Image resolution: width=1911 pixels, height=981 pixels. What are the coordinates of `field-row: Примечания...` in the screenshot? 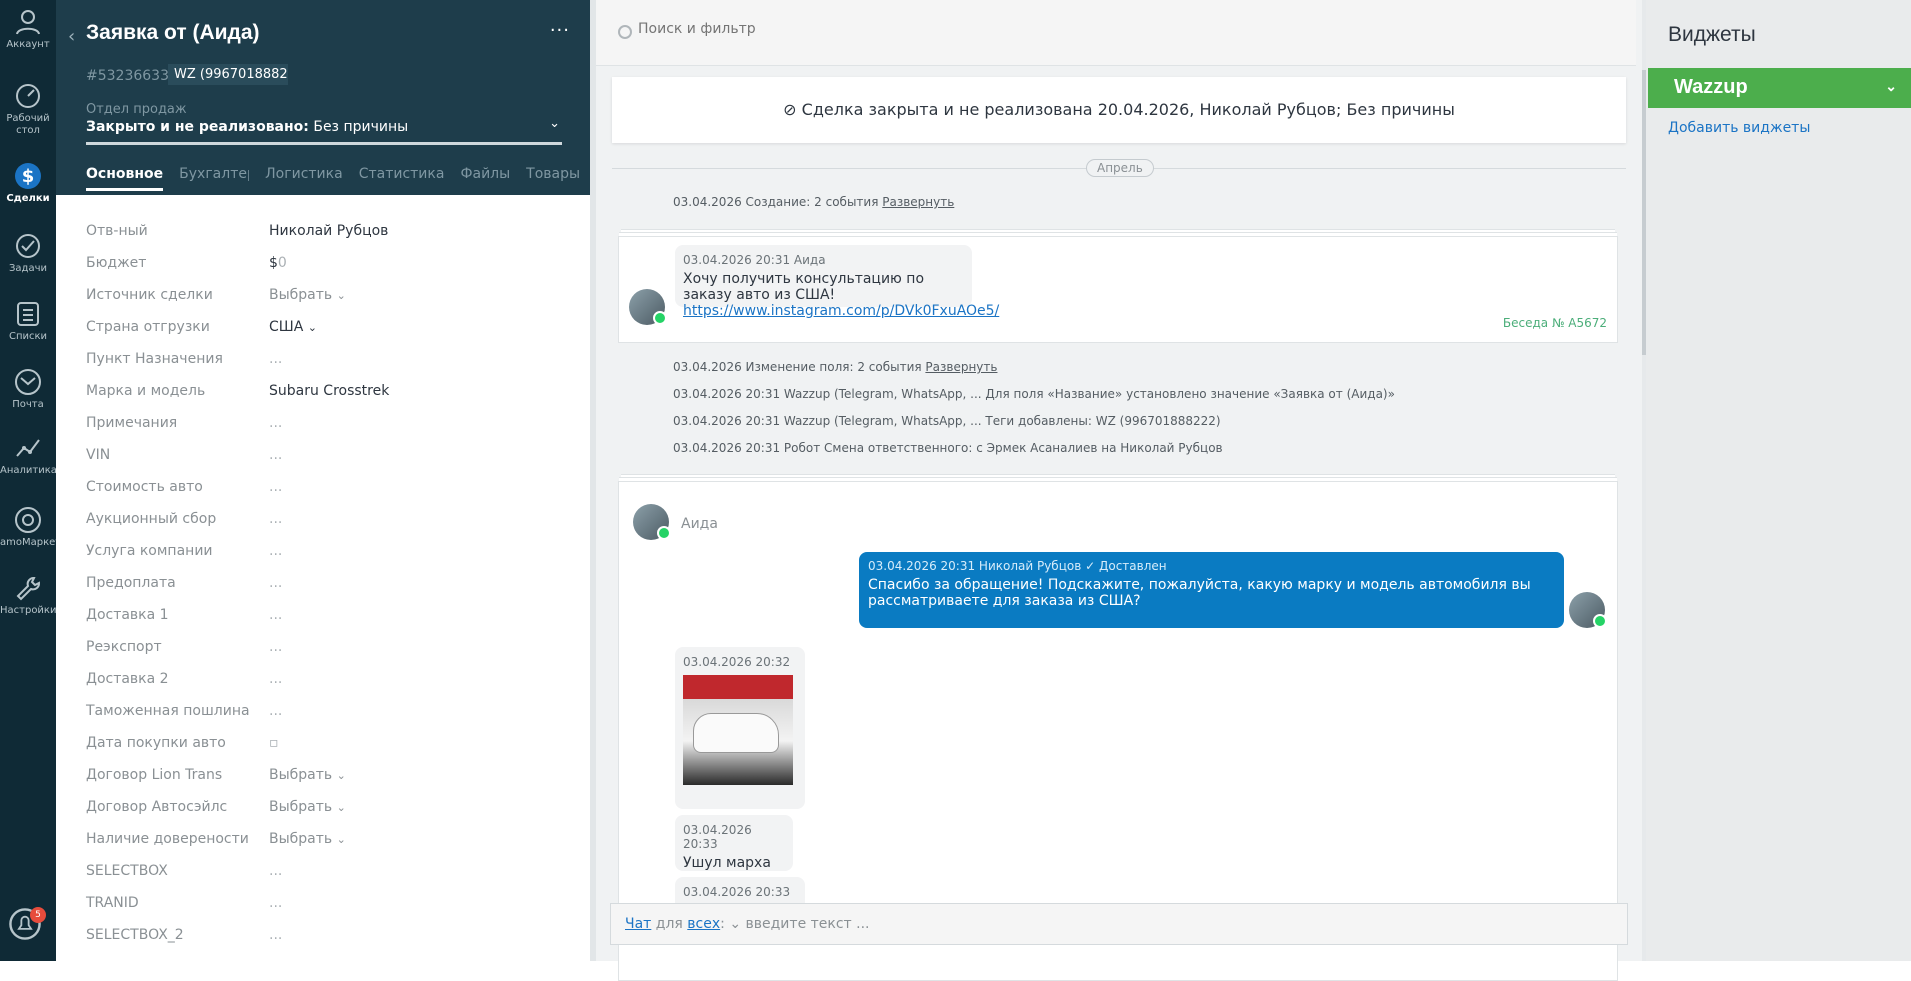 It's located at (326, 423).